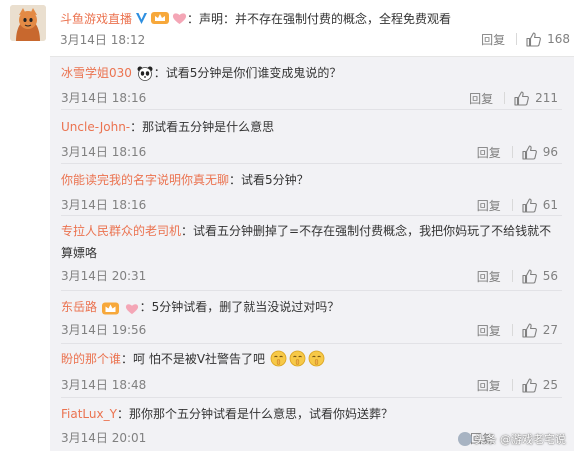  I want to click on sub-comment-username: 你能读完我的名字说明你真无聊, so click(145, 180).